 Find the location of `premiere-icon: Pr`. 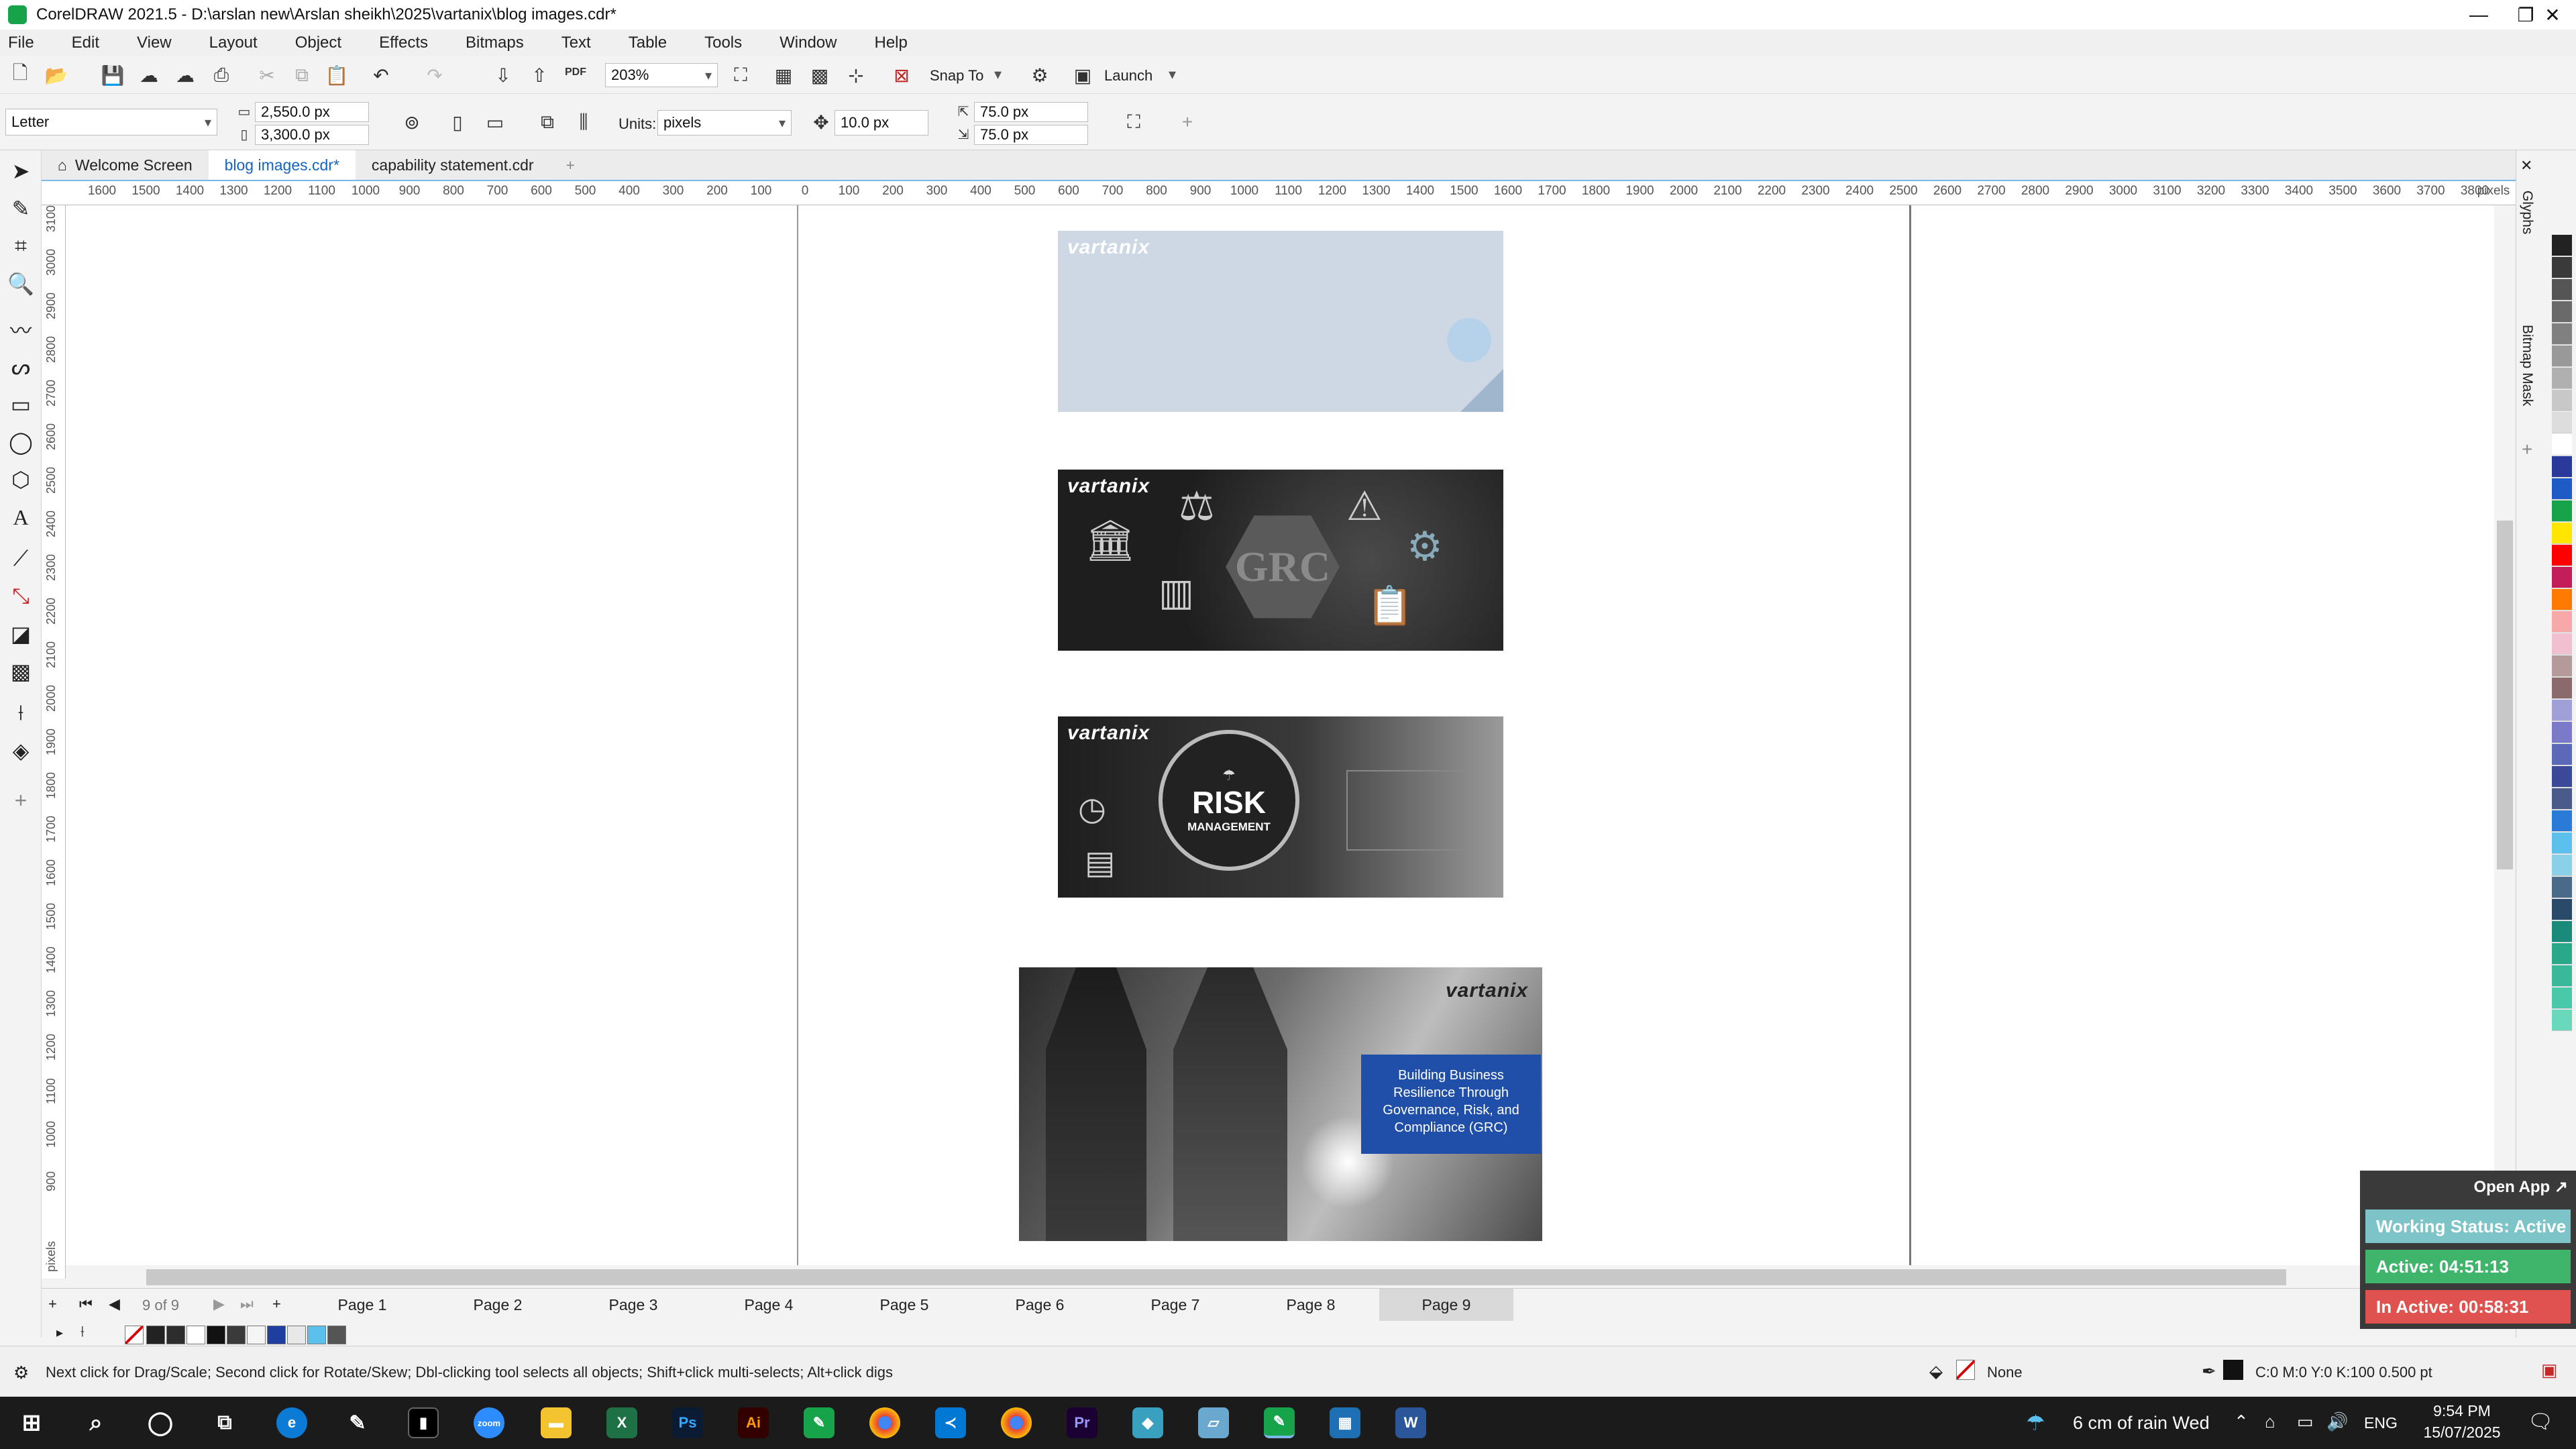

premiere-icon: Pr is located at coordinates (1082, 1422).